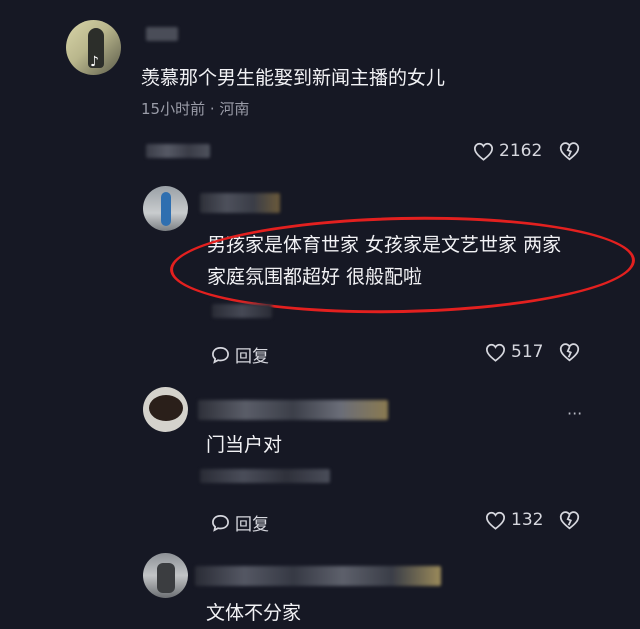 This screenshot has height=629, width=640. I want to click on comment-text: 羡慕那个男生能娶到新闻主播的女儿, so click(293, 78).